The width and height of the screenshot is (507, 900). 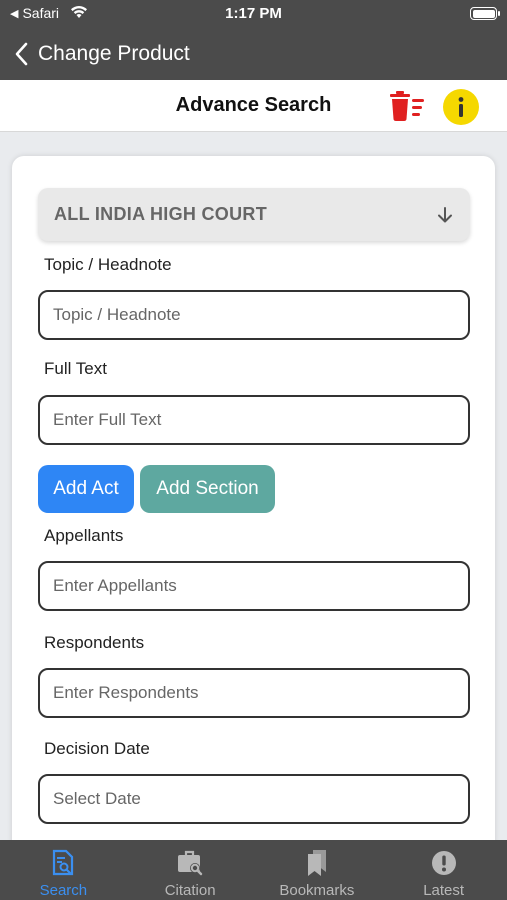 What do you see at coordinates (75, 368) in the screenshot?
I see `fulltext-label: Full Text` at bounding box center [75, 368].